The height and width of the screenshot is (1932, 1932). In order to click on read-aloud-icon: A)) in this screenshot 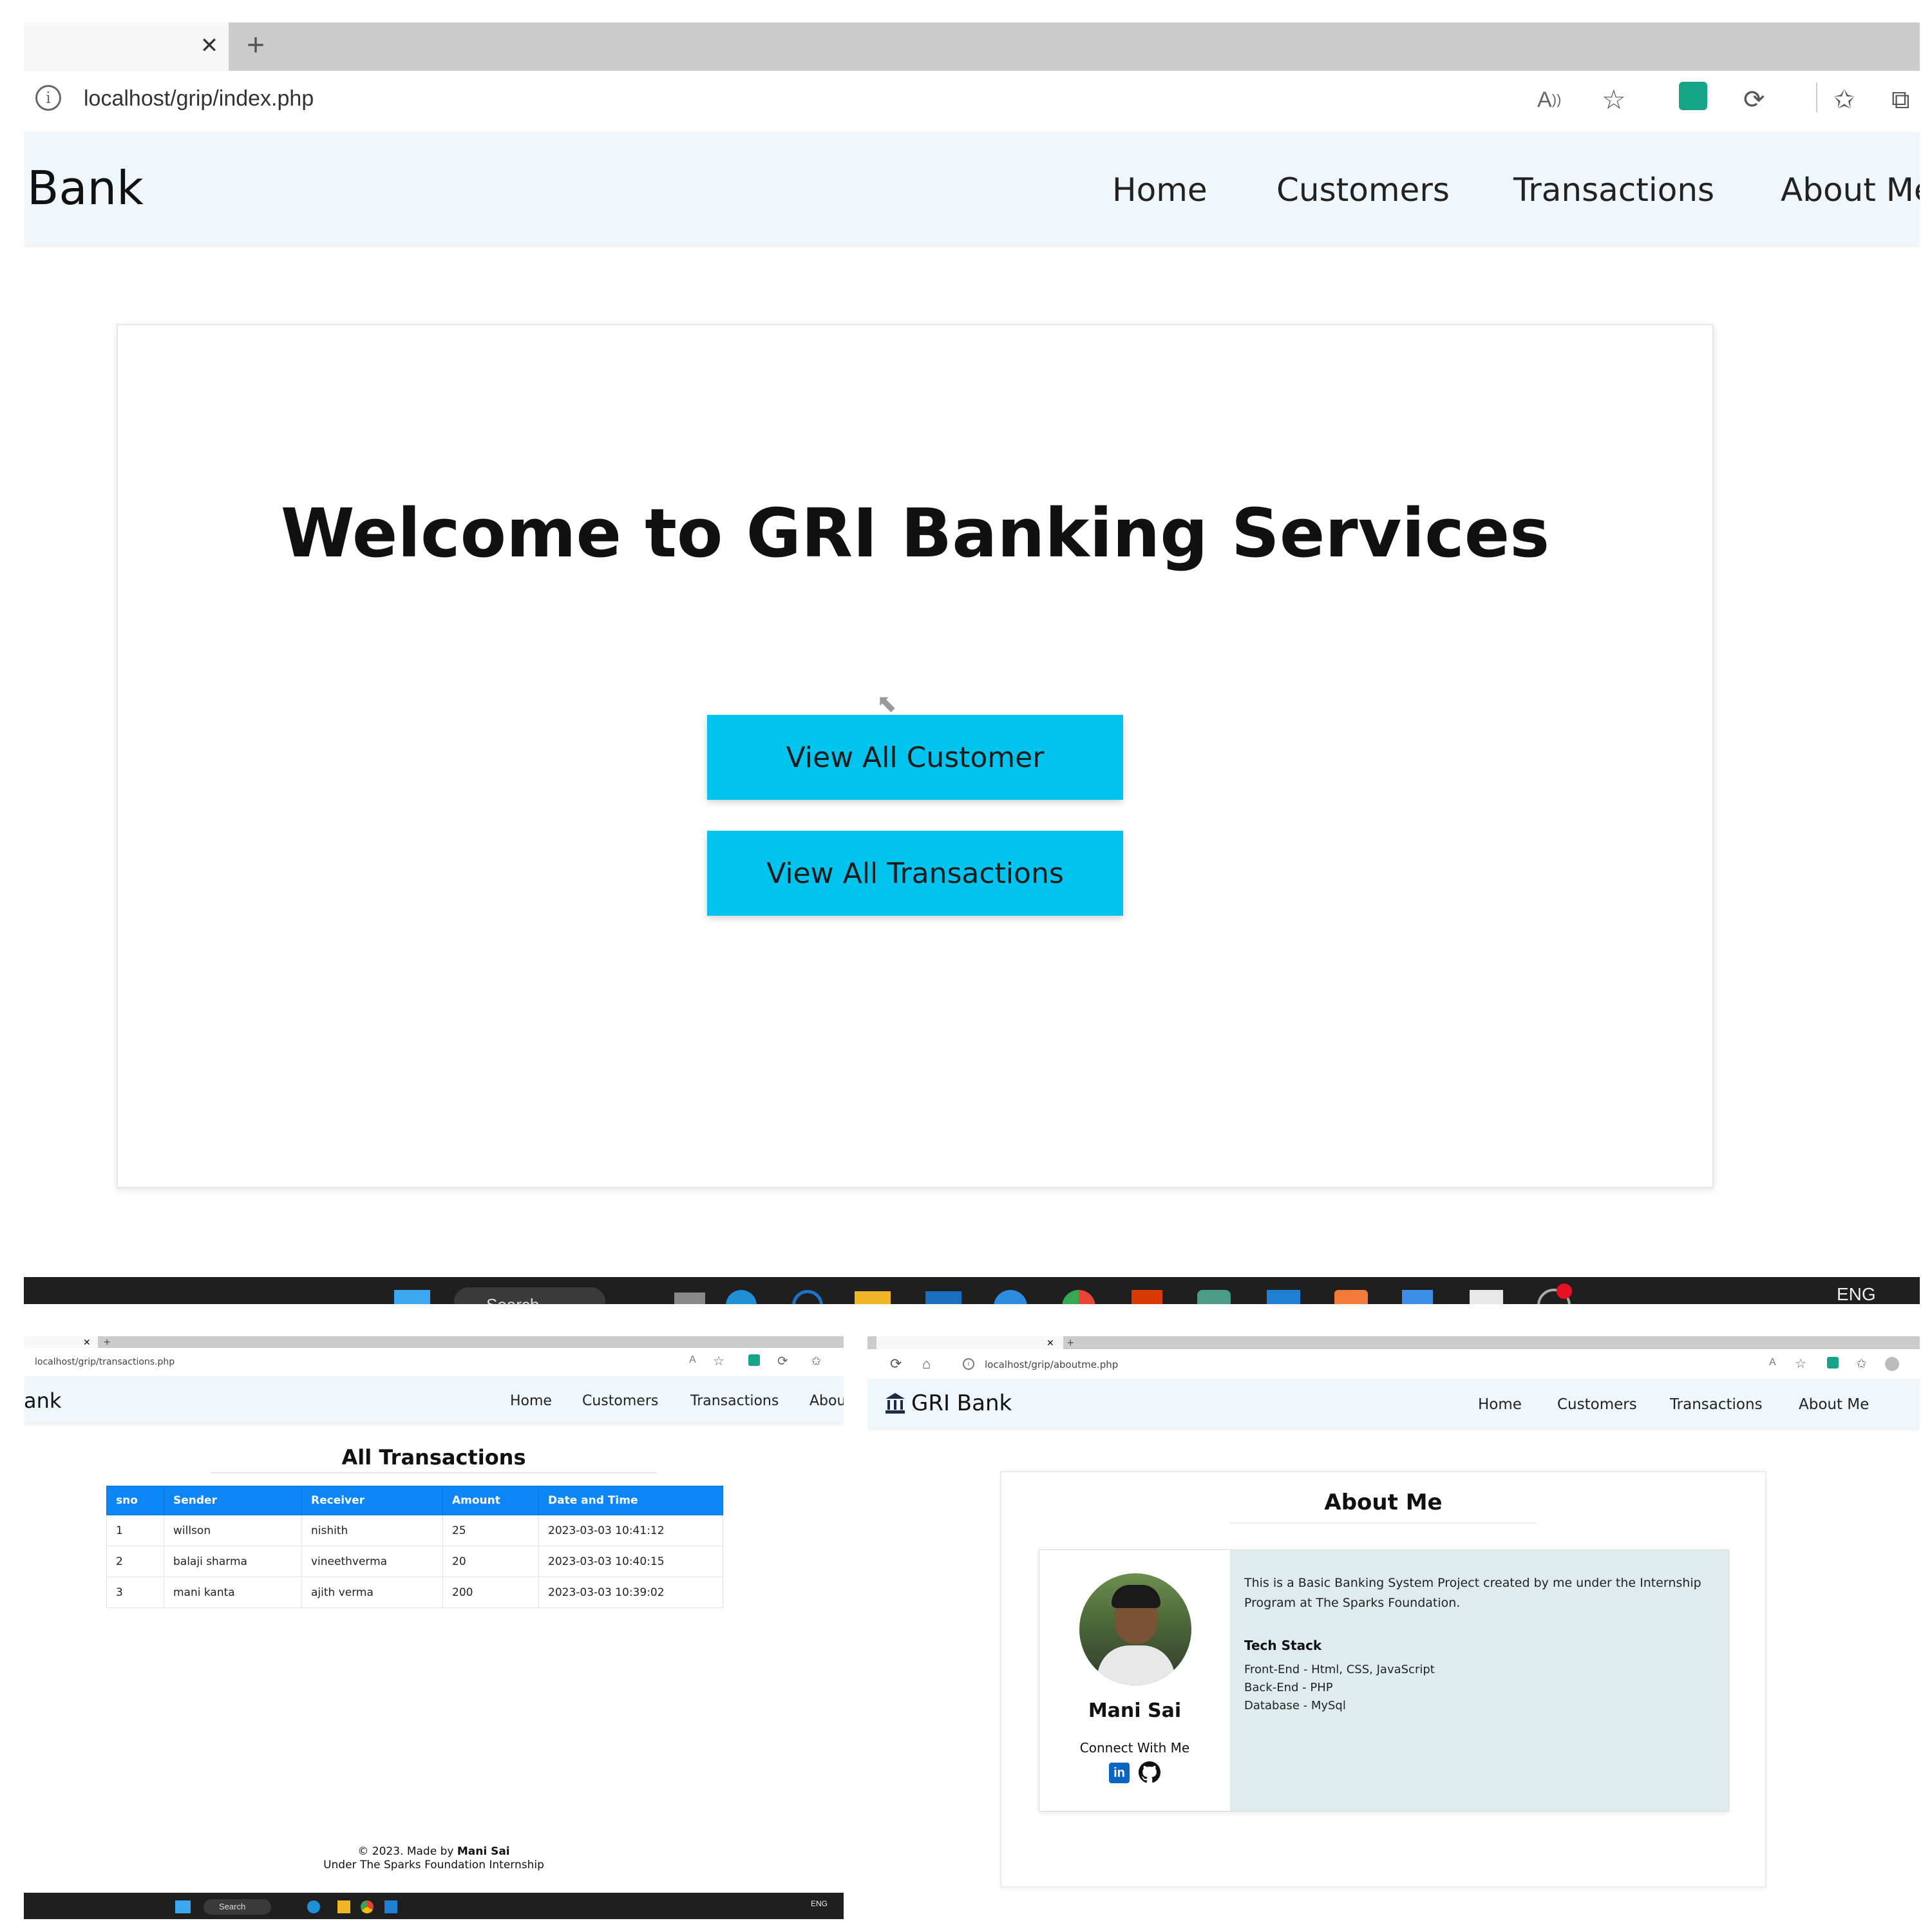, I will do `click(1553, 100)`.